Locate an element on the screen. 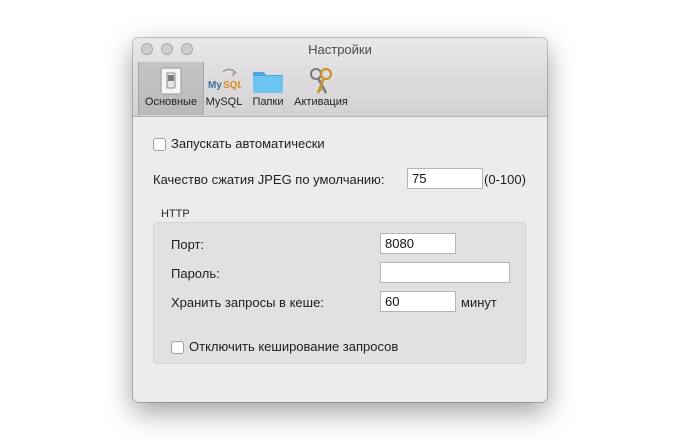  svg-text: SQL is located at coordinates (232, 85).